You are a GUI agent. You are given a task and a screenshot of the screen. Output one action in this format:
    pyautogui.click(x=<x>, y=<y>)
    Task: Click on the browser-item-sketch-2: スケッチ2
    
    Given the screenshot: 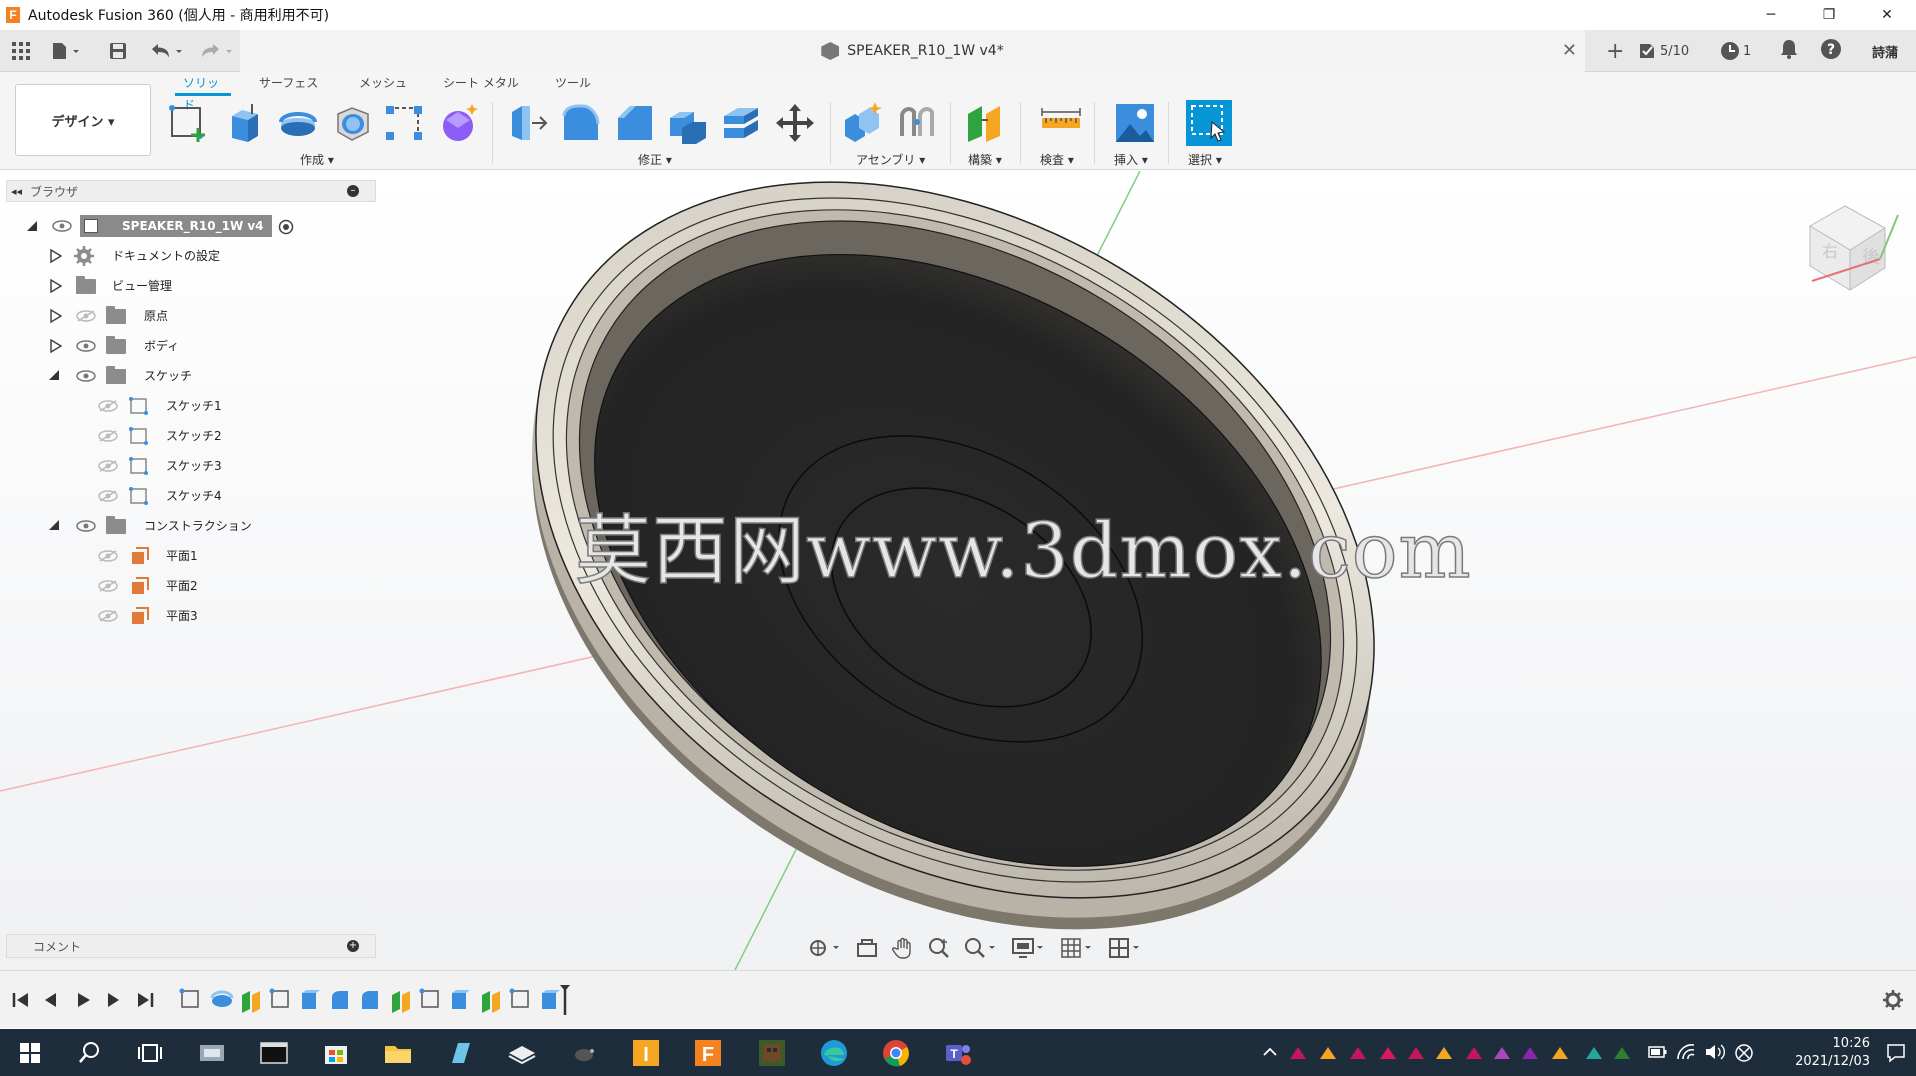 What is the action you would take?
    pyautogui.click(x=155, y=435)
    